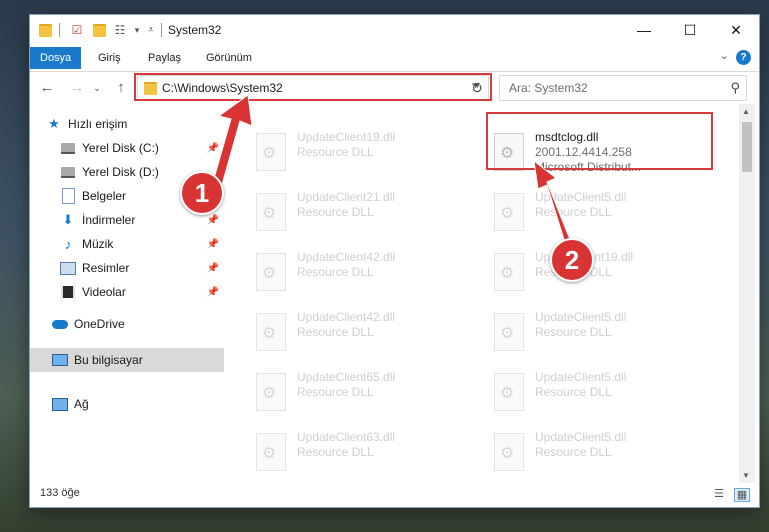  What do you see at coordinates (391, 172) in the screenshot?
I see `annotation-arrows` at bounding box center [391, 172].